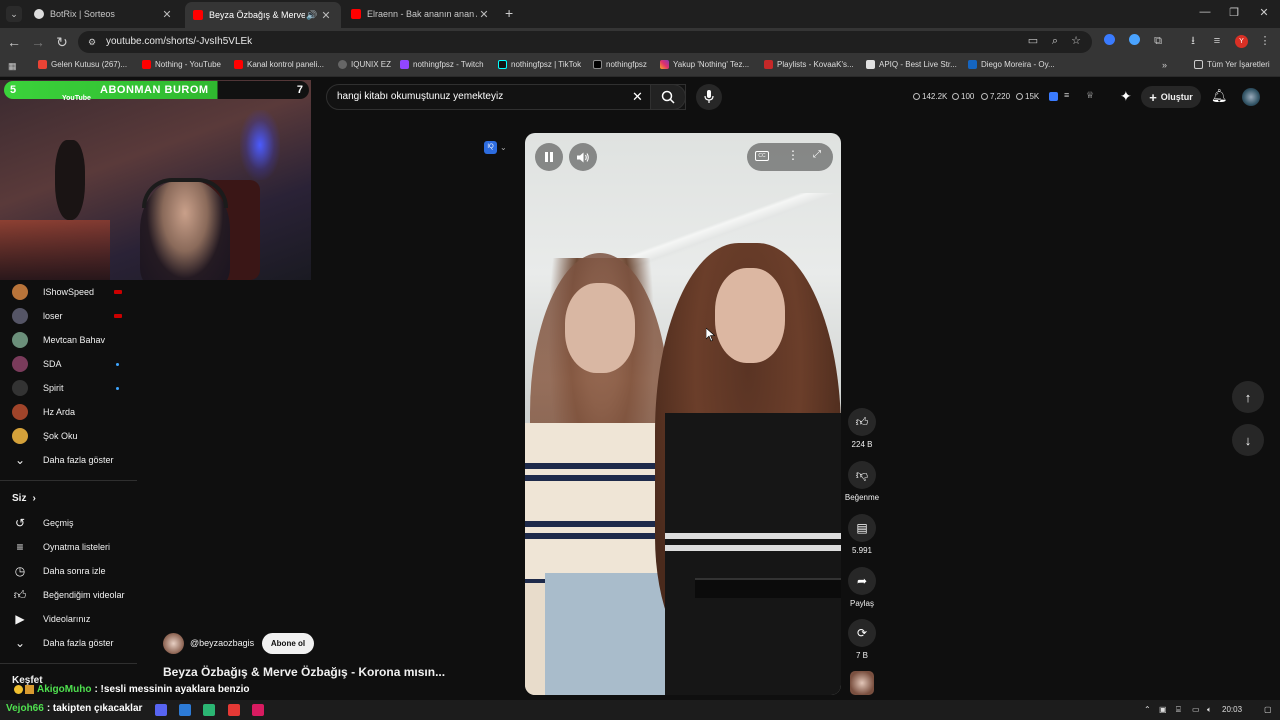  Describe the element at coordinates (862, 422) in the screenshot. I see `like-button: 👍︎` at that location.